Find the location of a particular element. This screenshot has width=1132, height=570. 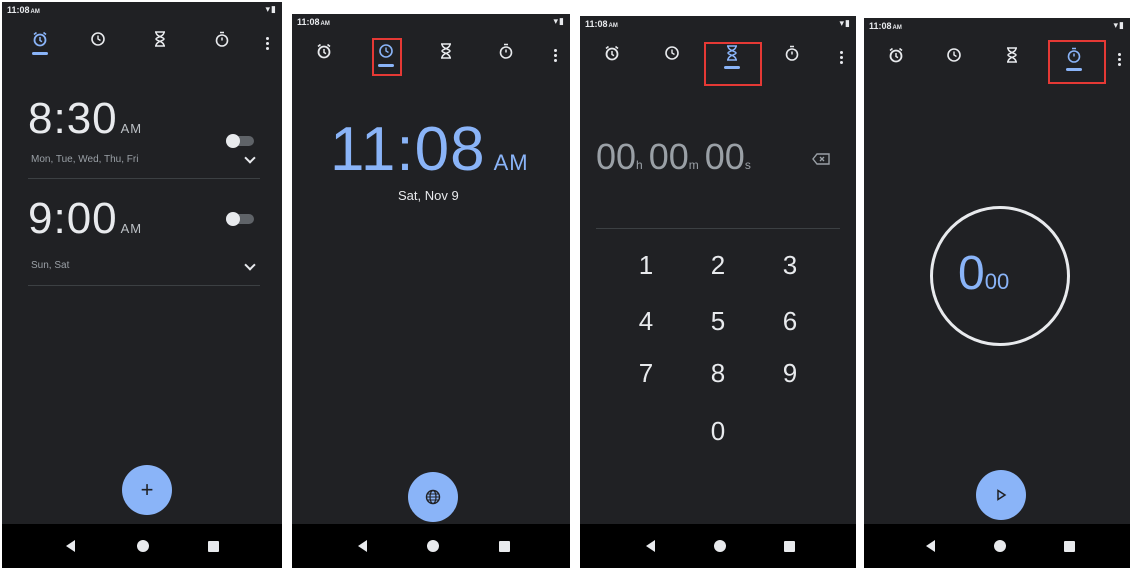

clock-date: Sat, Nov 9 is located at coordinates (428, 195).